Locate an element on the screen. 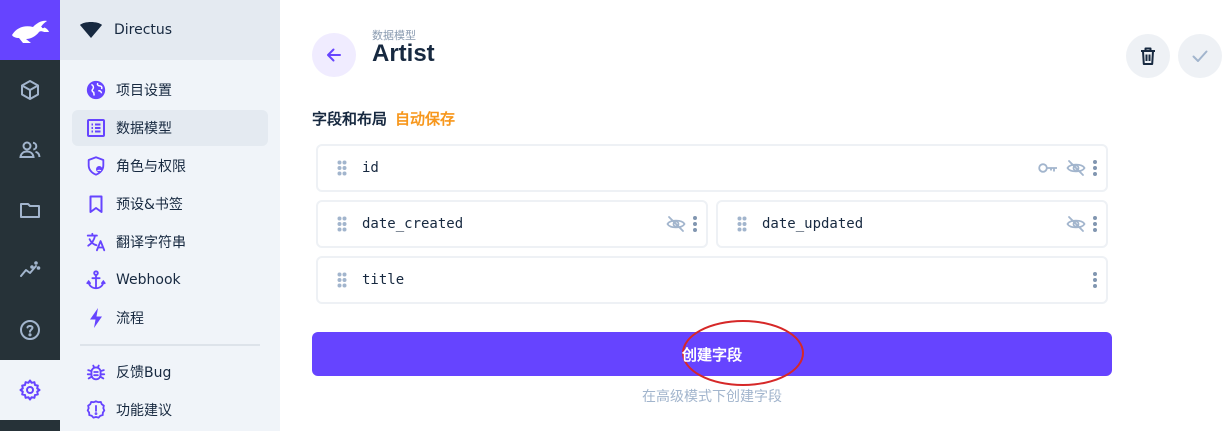 This screenshot has width=1231, height=431. save-button is located at coordinates (1200, 56).